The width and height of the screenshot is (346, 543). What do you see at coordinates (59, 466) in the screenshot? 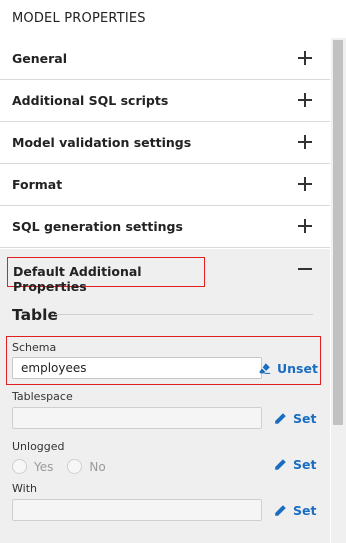
I see `unlogged-radio-group: Yes No` at bounding box center [59, 466].